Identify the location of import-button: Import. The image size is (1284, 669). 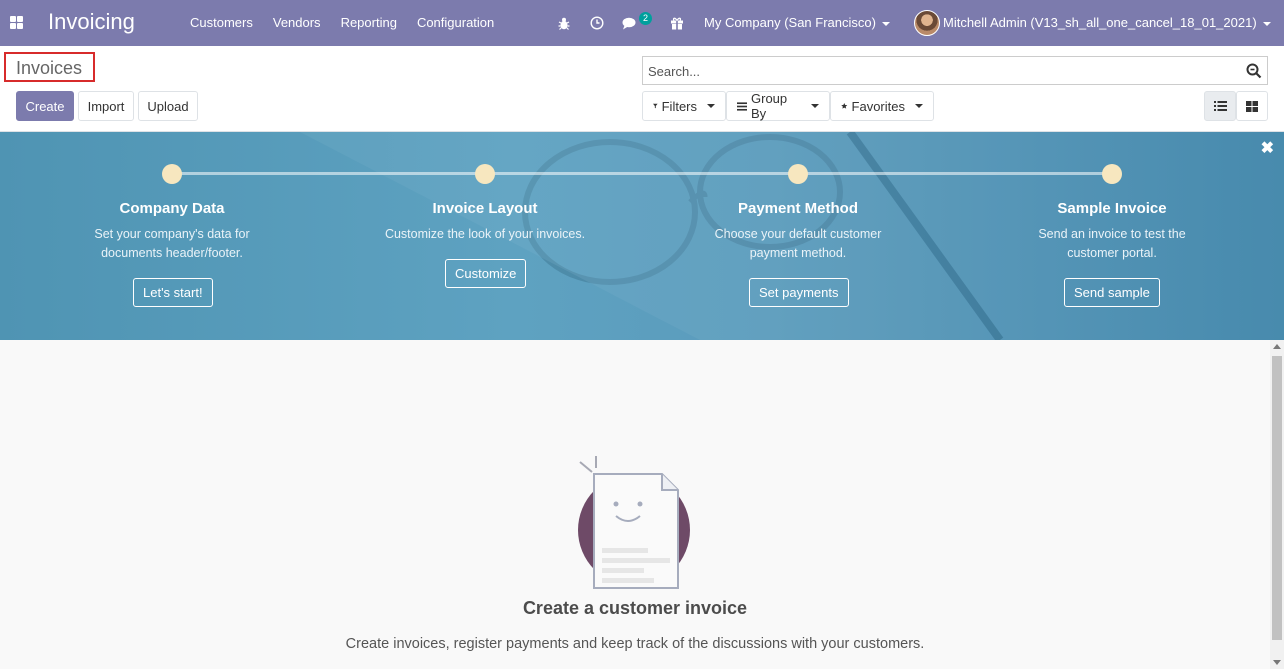
(106, 106).